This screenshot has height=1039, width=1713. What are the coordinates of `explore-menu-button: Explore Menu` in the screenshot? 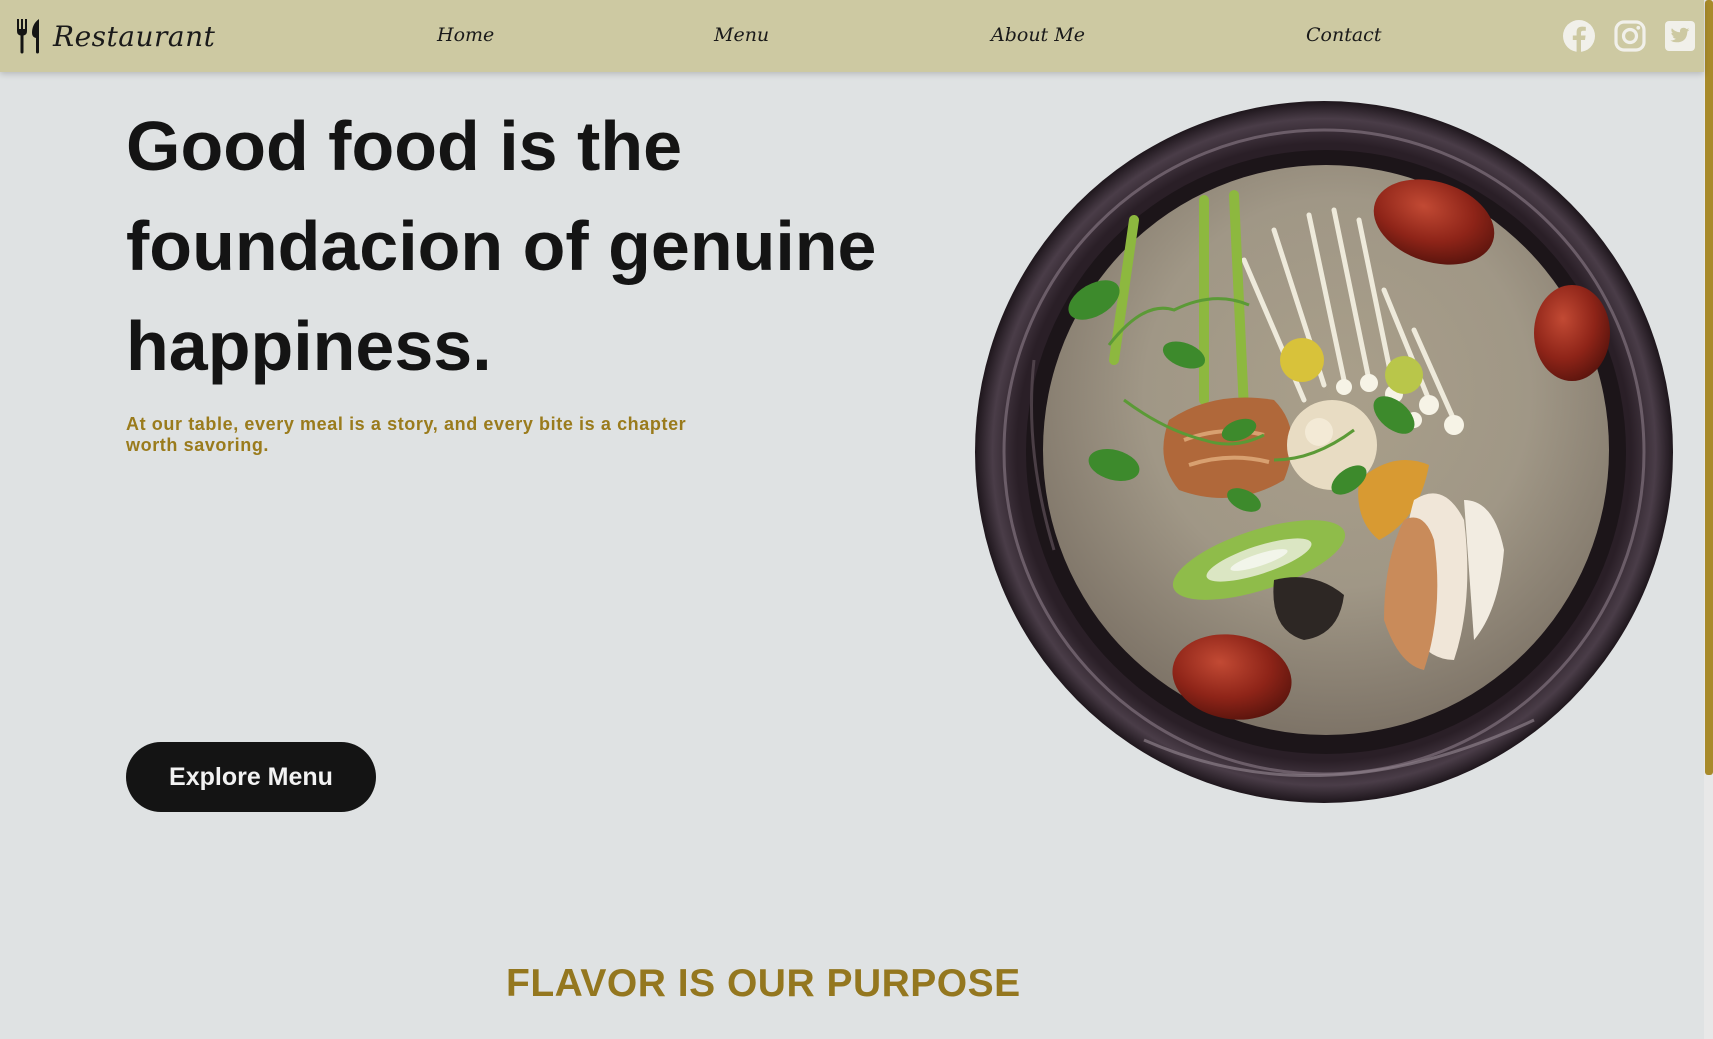 It's located at (251, 777).